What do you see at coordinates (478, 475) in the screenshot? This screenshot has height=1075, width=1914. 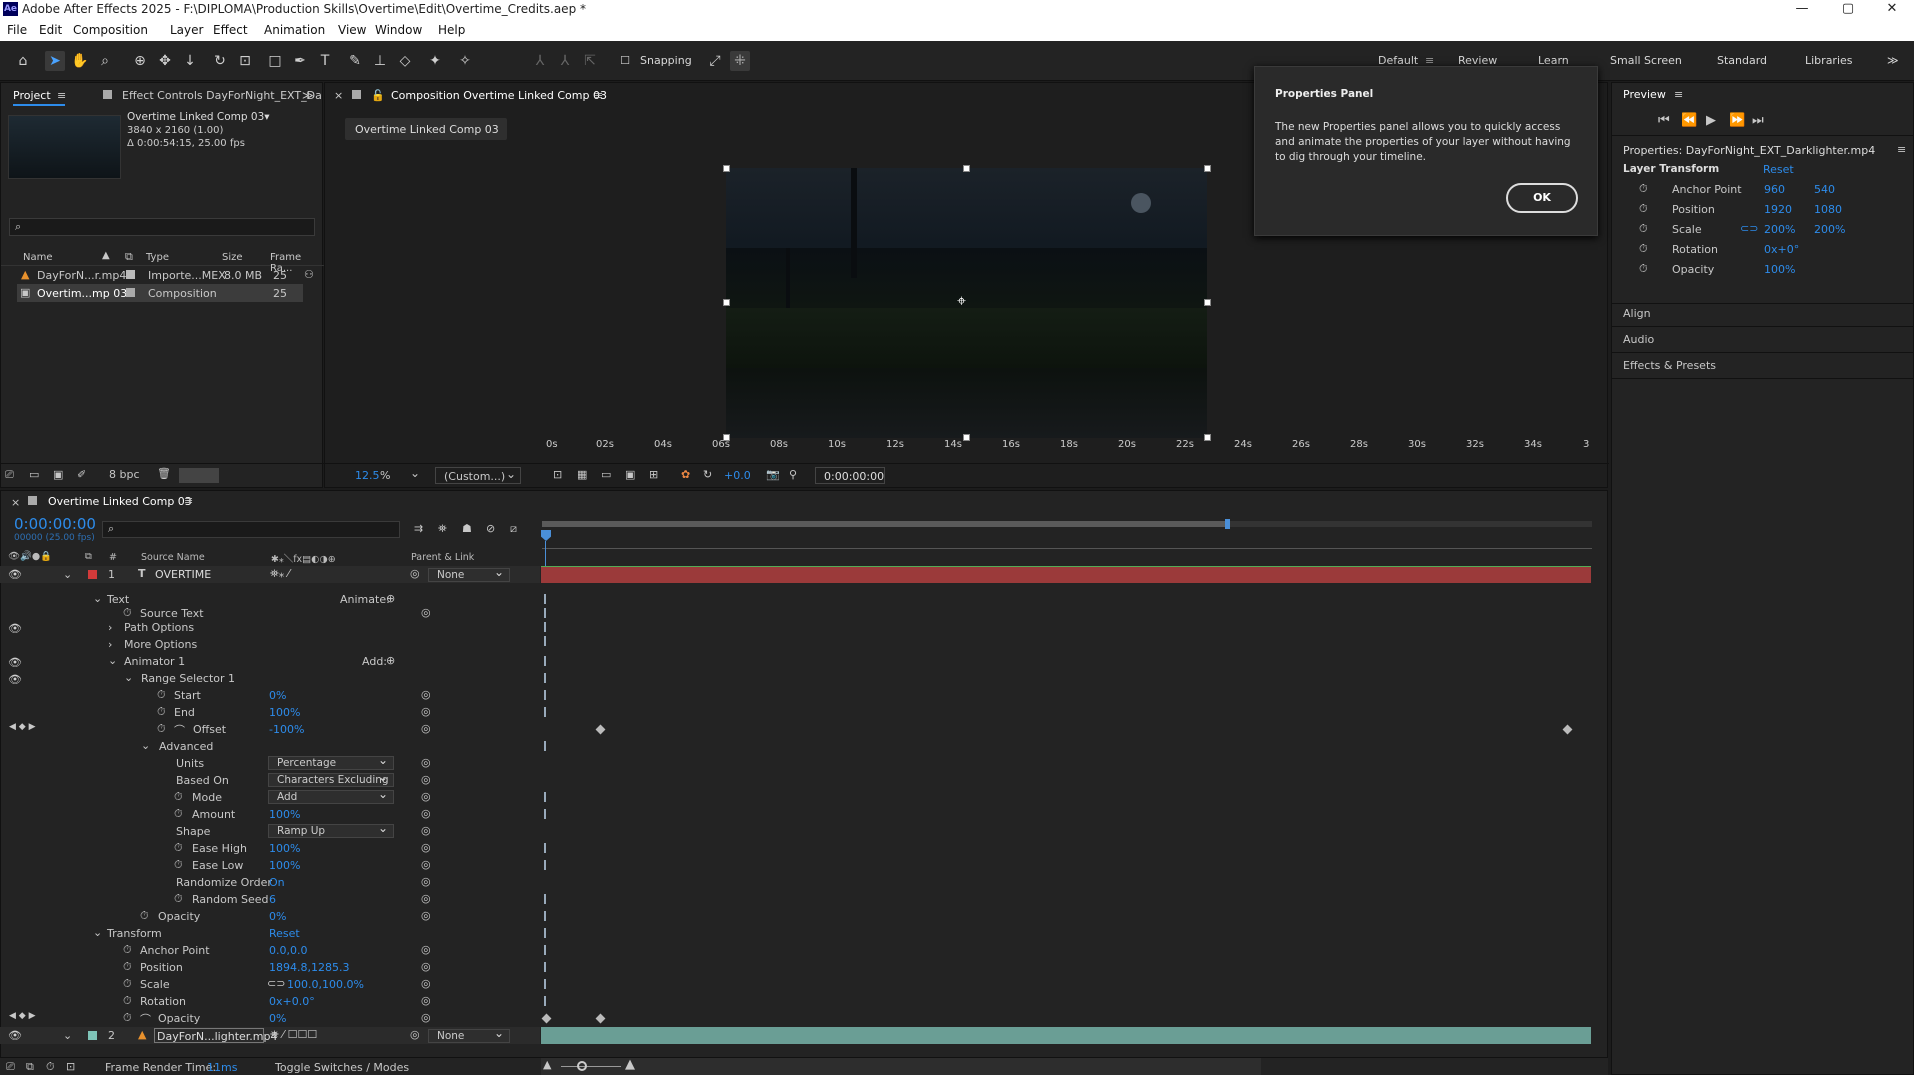 I see `resolution-dropdown: (Custom...) ⌄` at bounding box center [478, 475].